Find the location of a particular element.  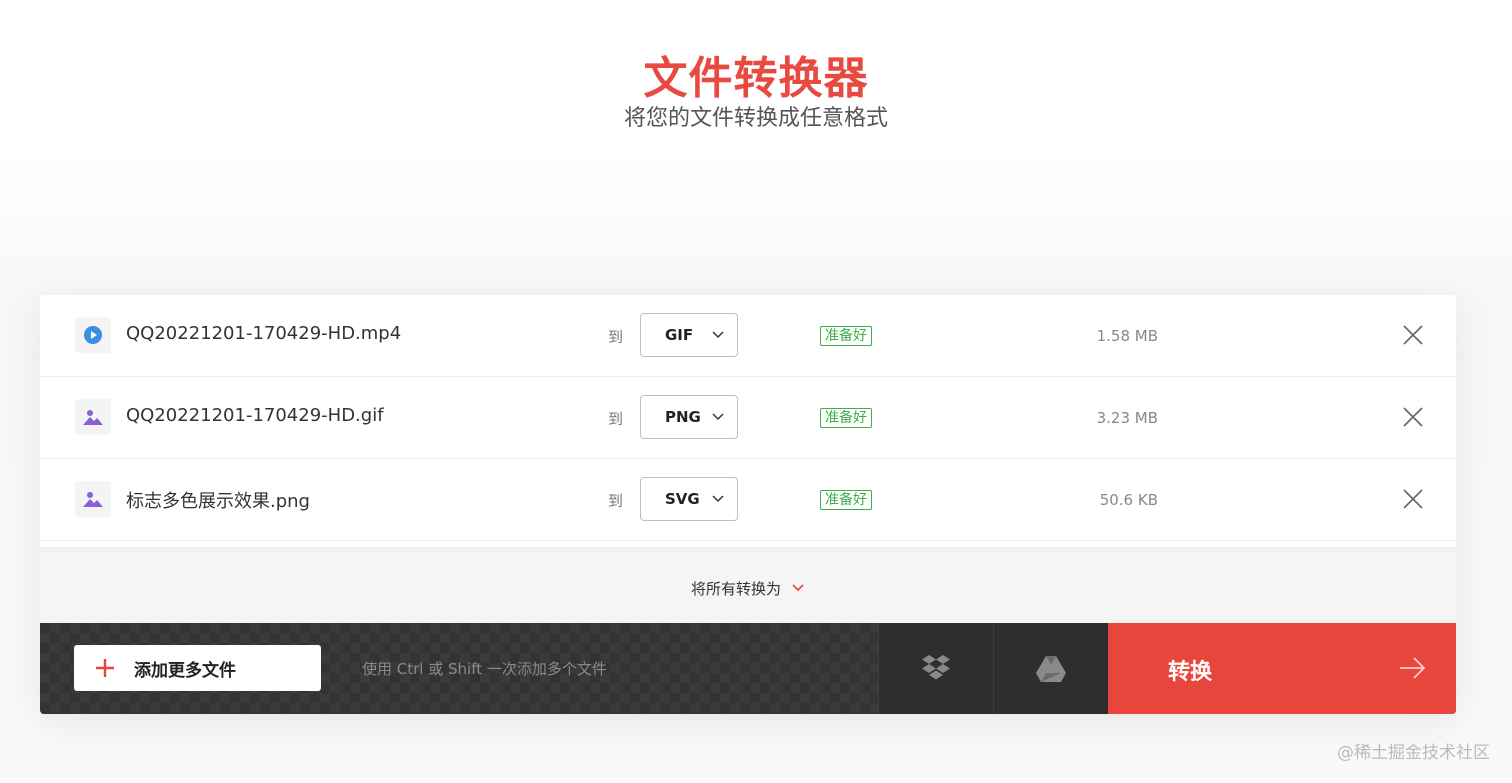

convert-label: 转换 is located at coordinates (1190, 672).